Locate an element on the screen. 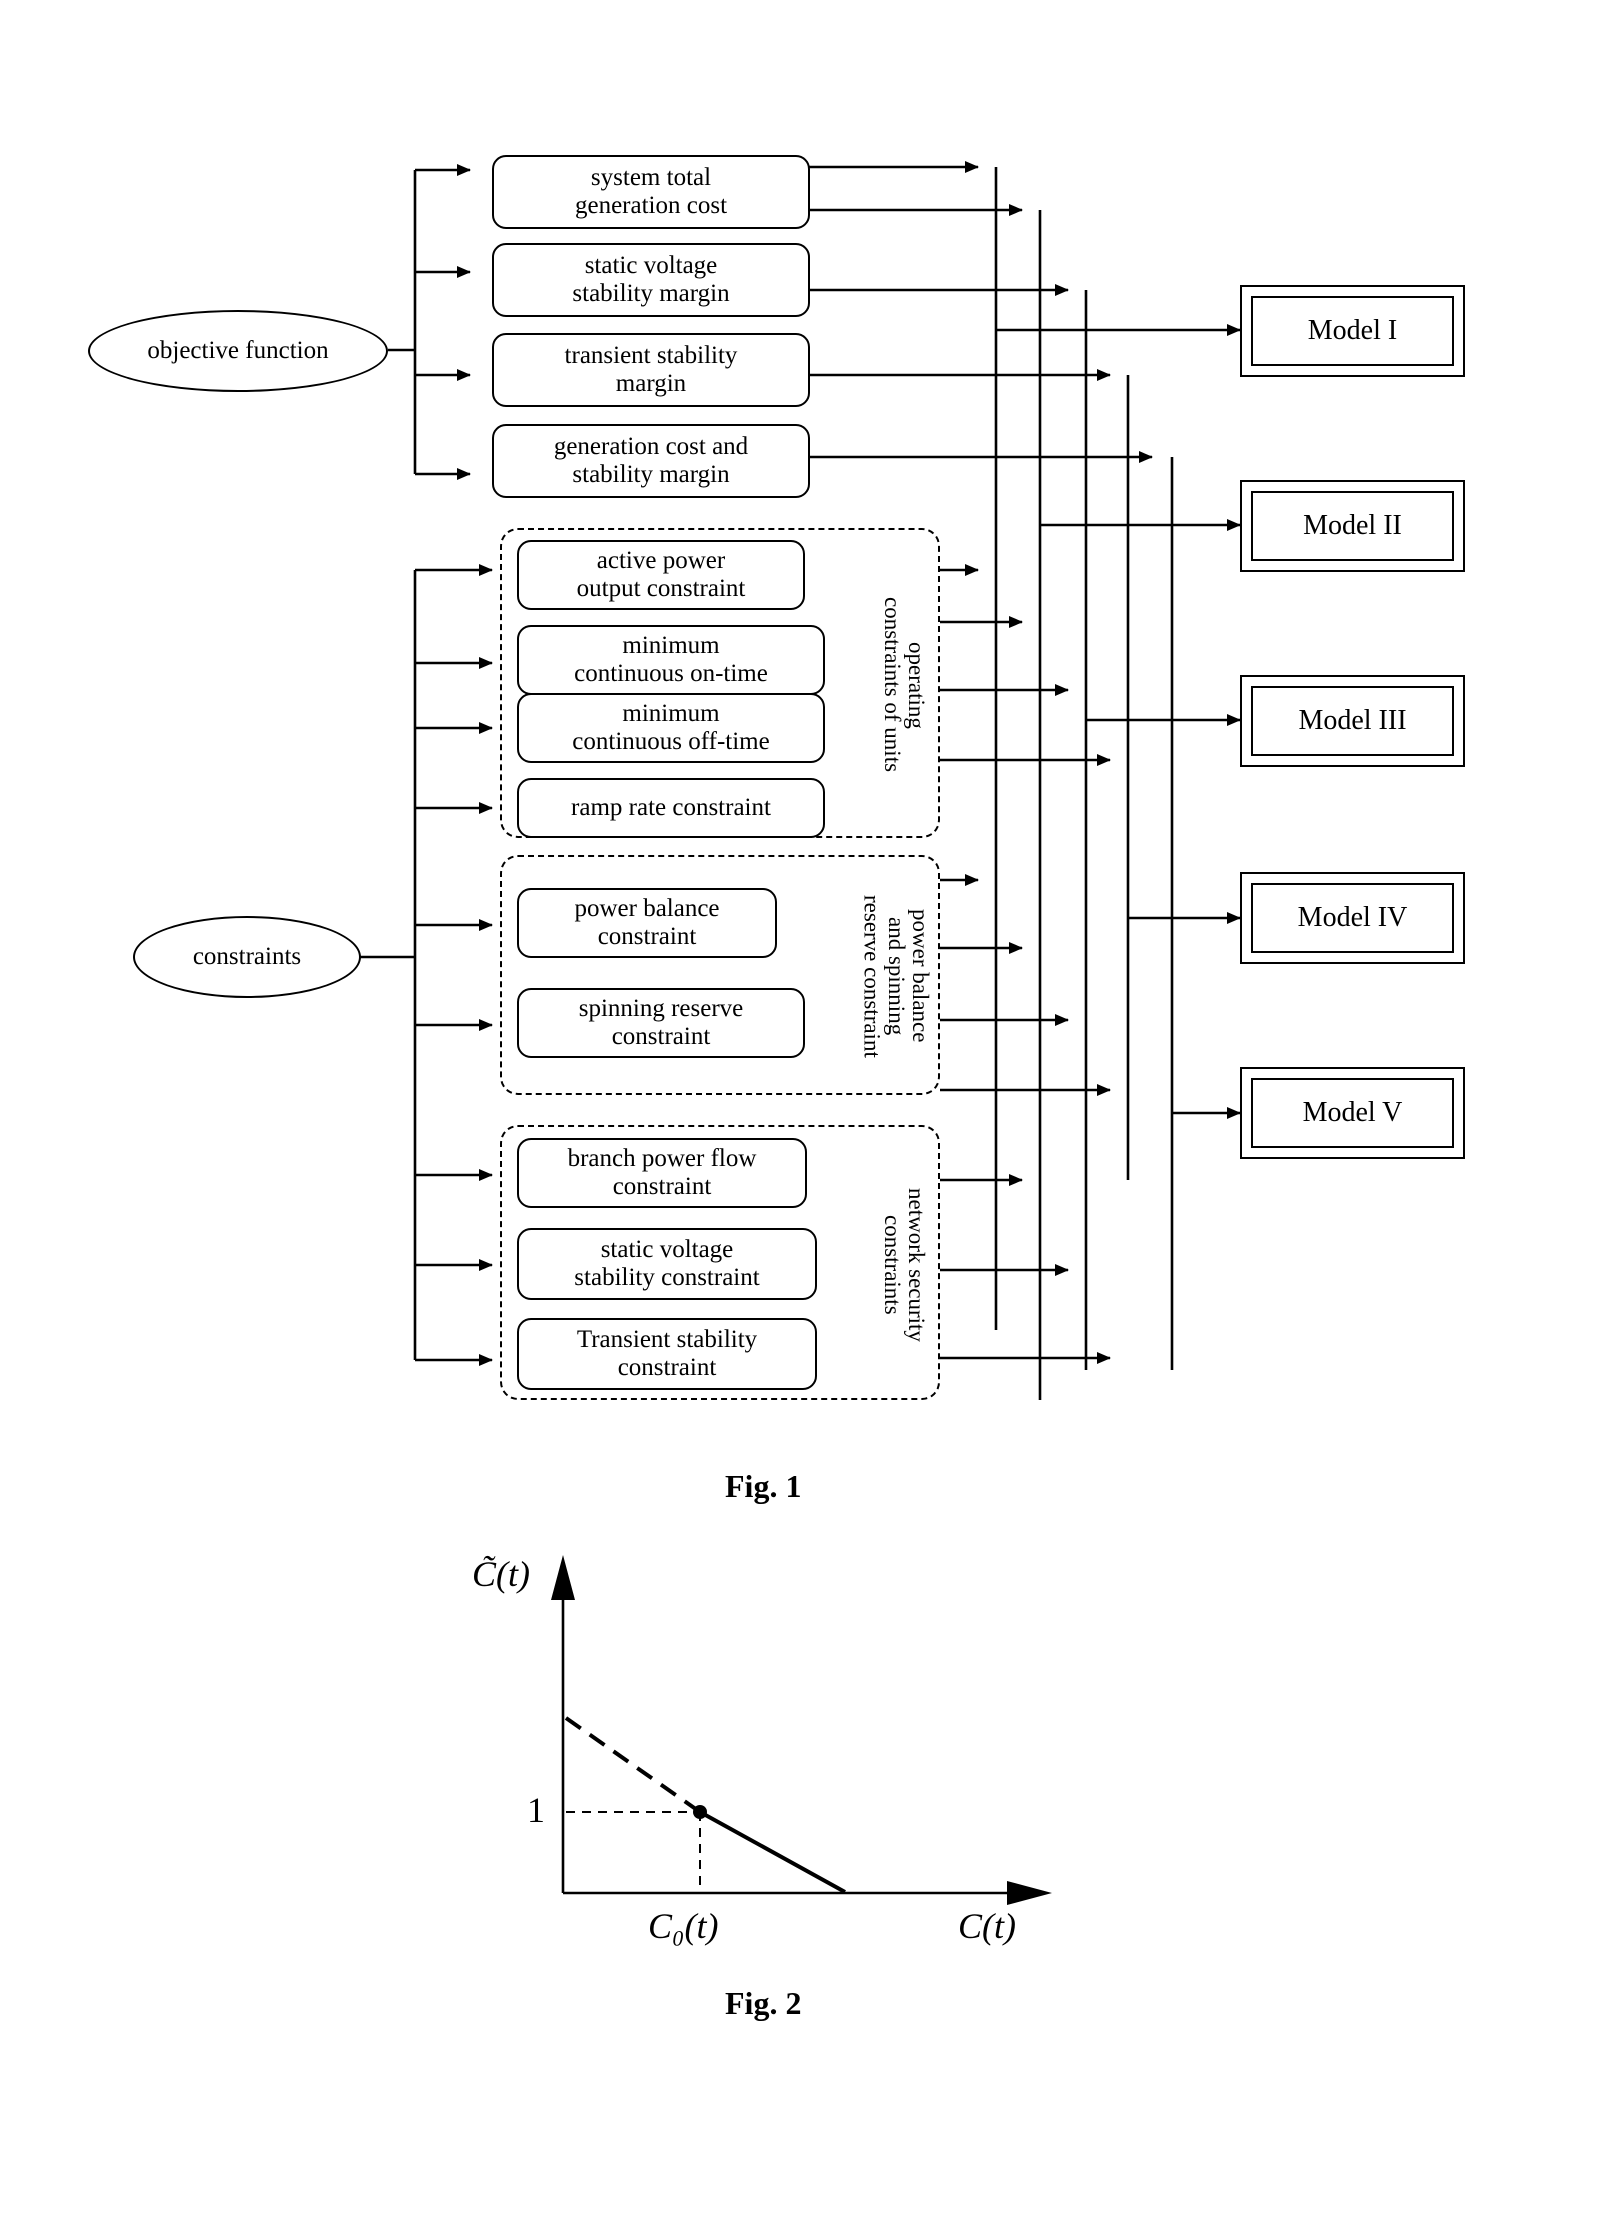 Image resolution: width=1615 pixels, height=2216 pixels. box-system-total-generation-cost: system total generation cost is located at coordinates (651, 192).